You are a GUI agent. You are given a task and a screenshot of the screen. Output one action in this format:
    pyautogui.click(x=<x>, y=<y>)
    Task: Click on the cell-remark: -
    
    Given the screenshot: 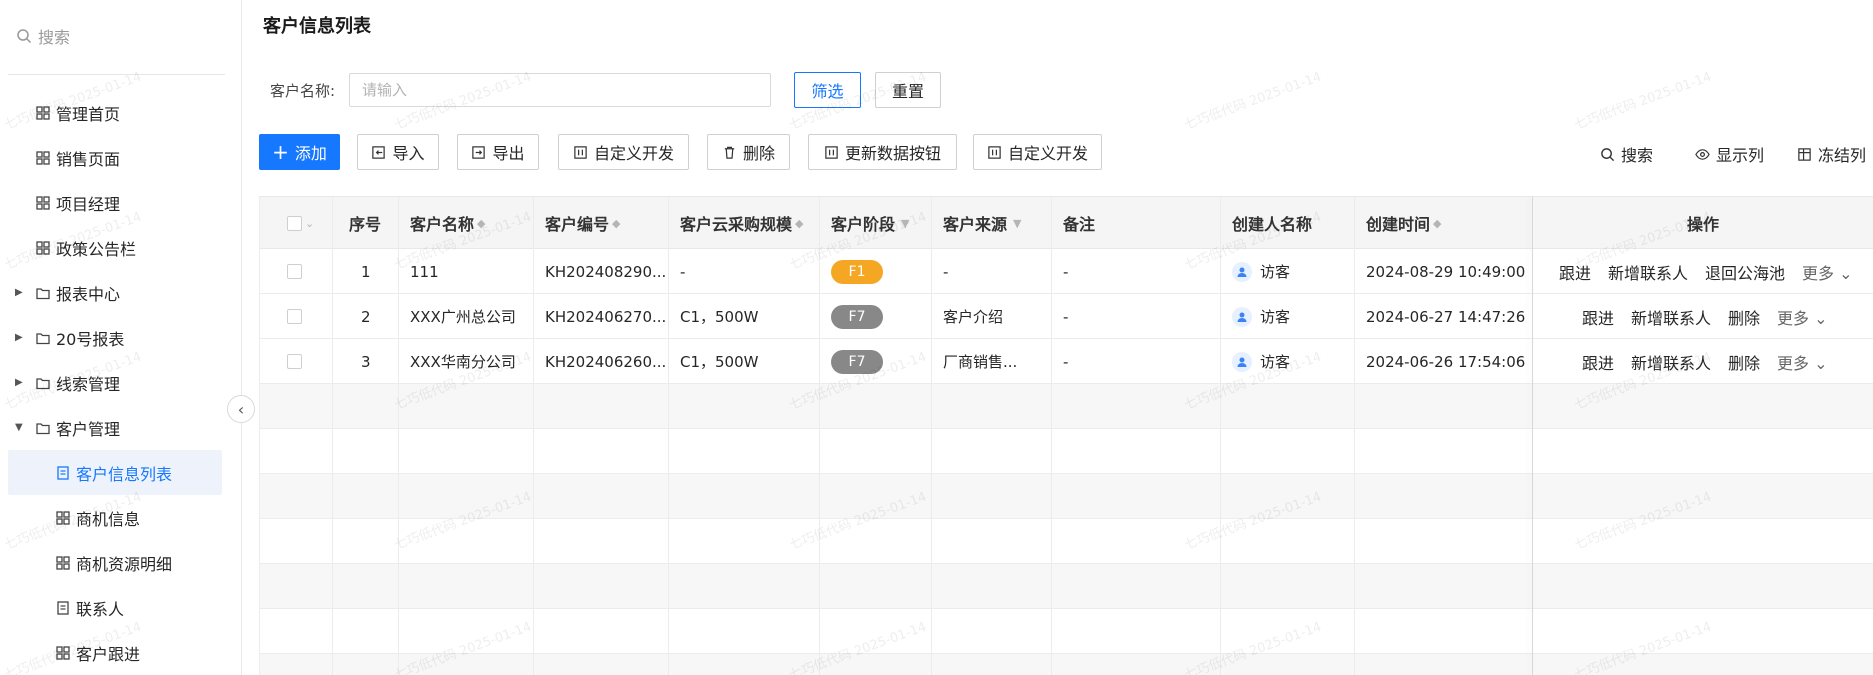 What is the action you would take?
    pyautogui.click(x=1066, y=361)
    